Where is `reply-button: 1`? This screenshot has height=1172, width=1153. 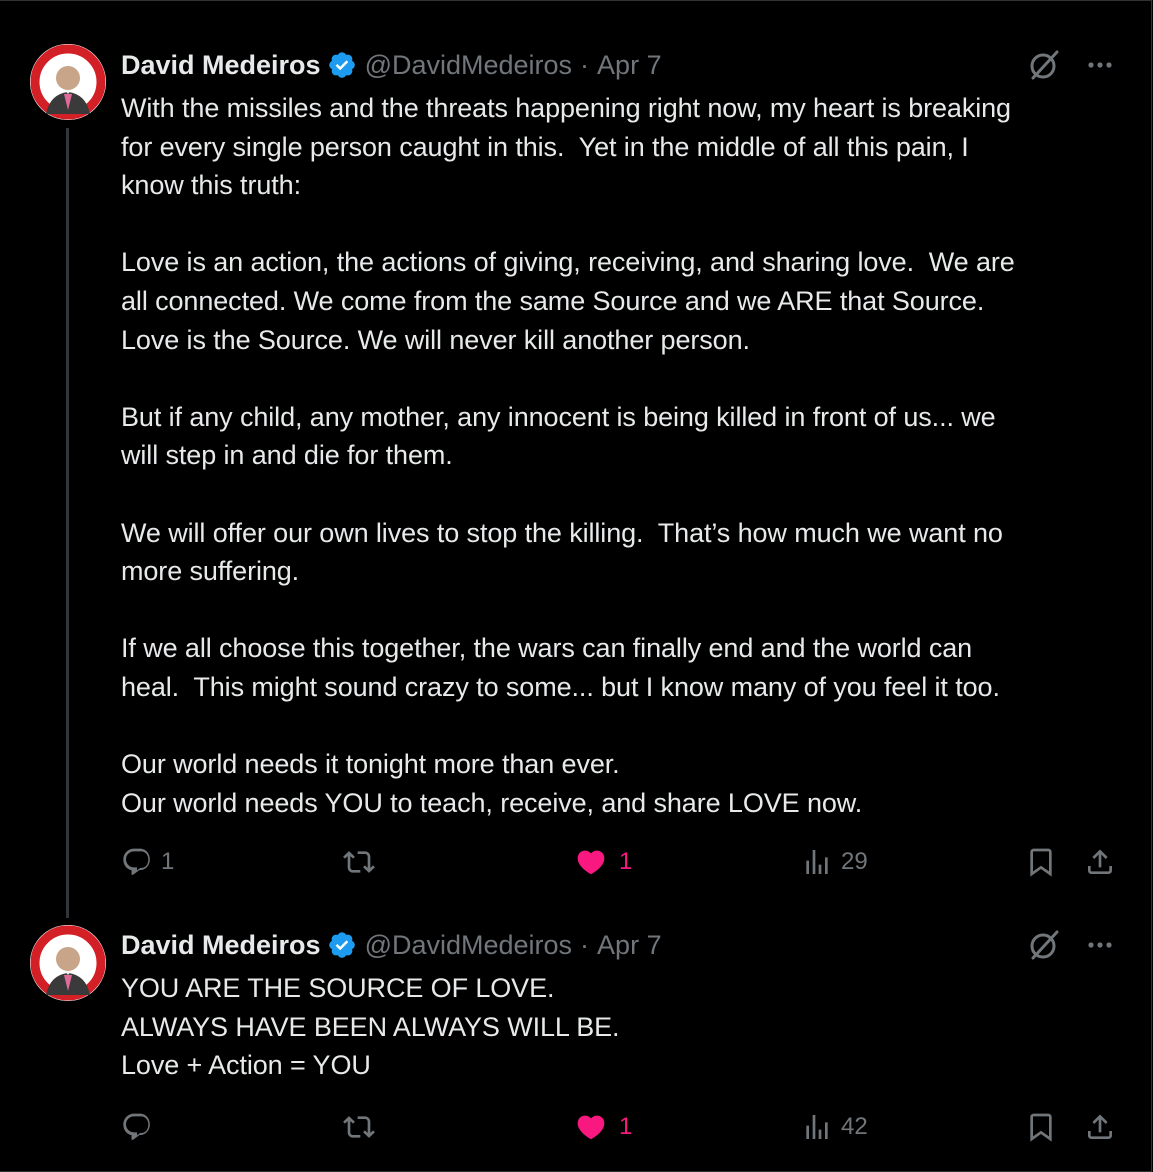 reply-button: 1 is located at coordinates (147, 862).